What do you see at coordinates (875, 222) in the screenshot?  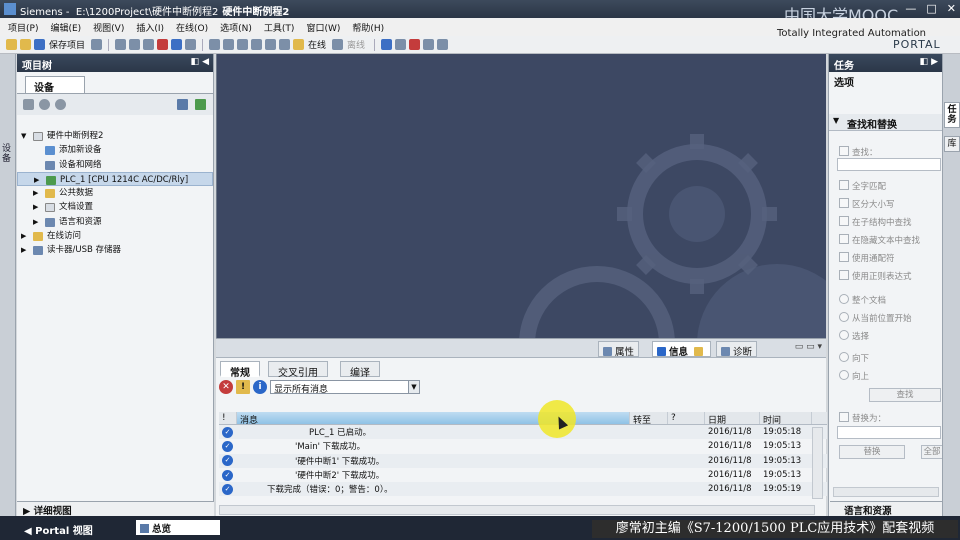 I see `substructure-checkbox: 在子结构中查找` at bounding box center [875, 222].